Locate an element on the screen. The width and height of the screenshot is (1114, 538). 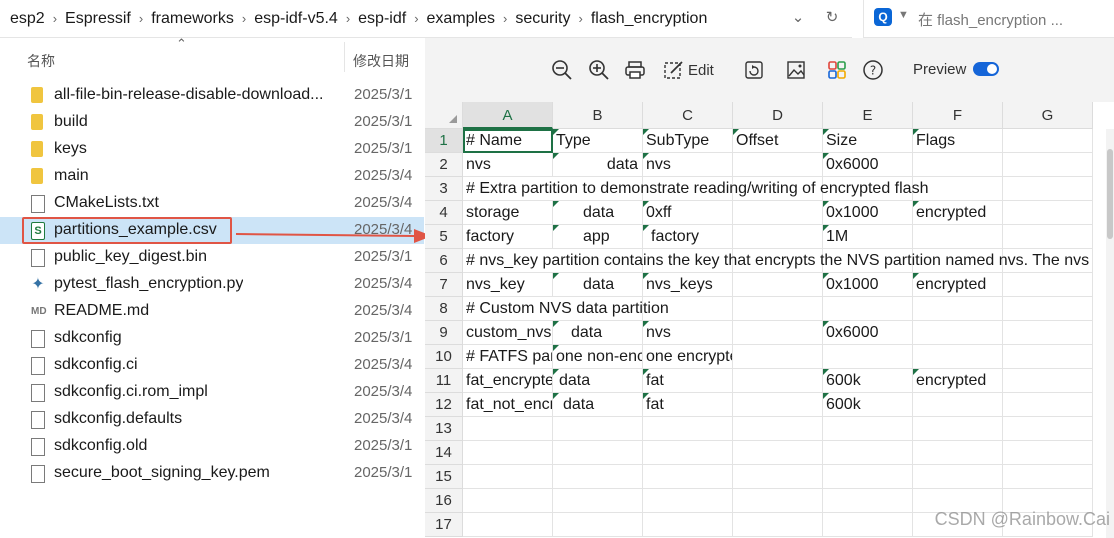
cell-d4 is located at coordinates (778, 213).